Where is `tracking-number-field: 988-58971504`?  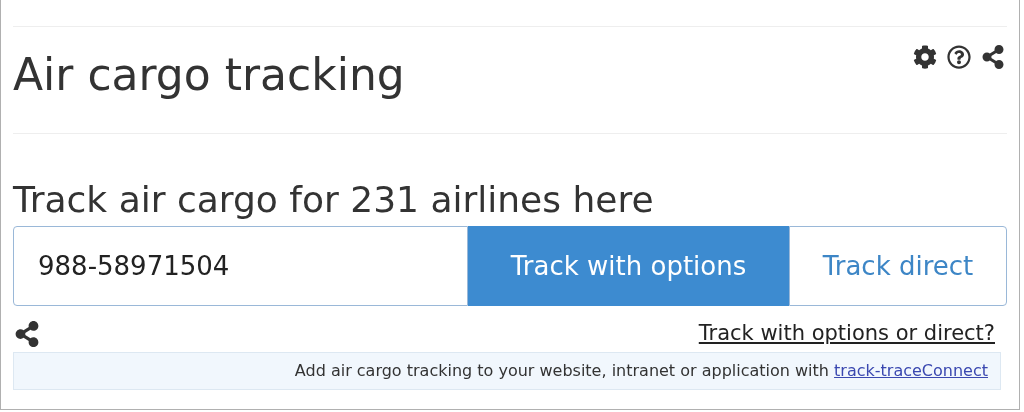 tracking-number-field: 988-58971504 is located at coordinates (240, 266).